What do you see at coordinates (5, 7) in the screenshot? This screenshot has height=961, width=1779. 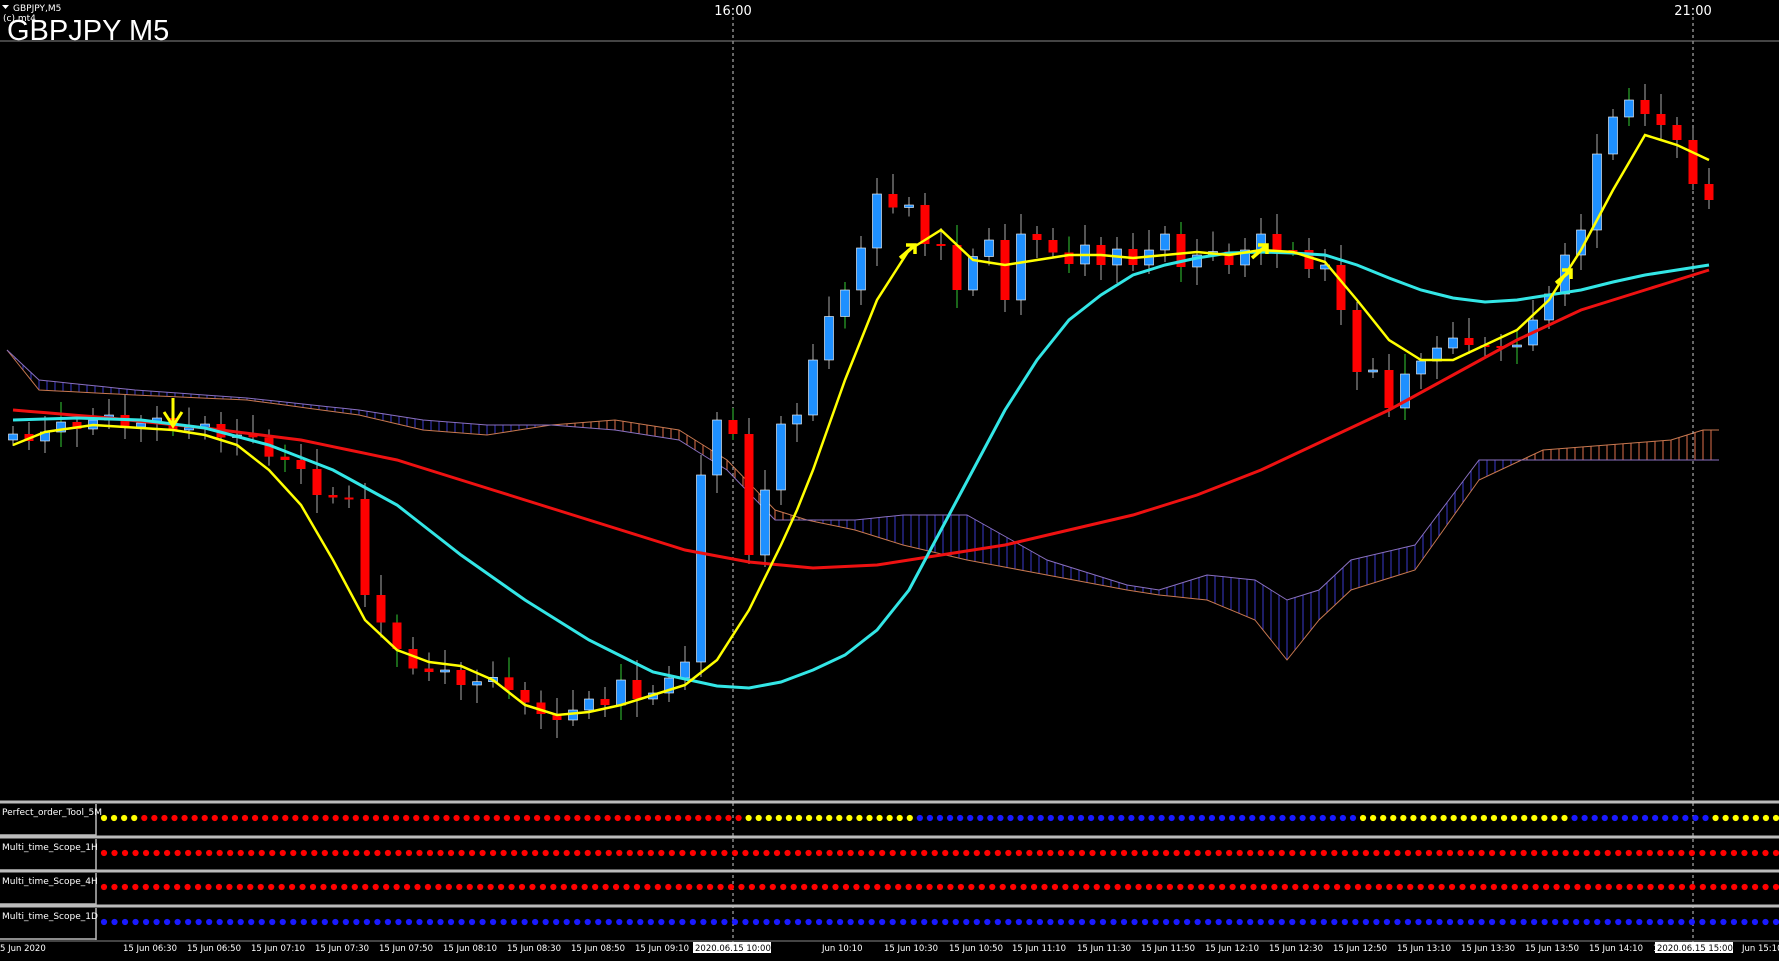 I see `chevron-down-icon` at bounding box center [5, 7].